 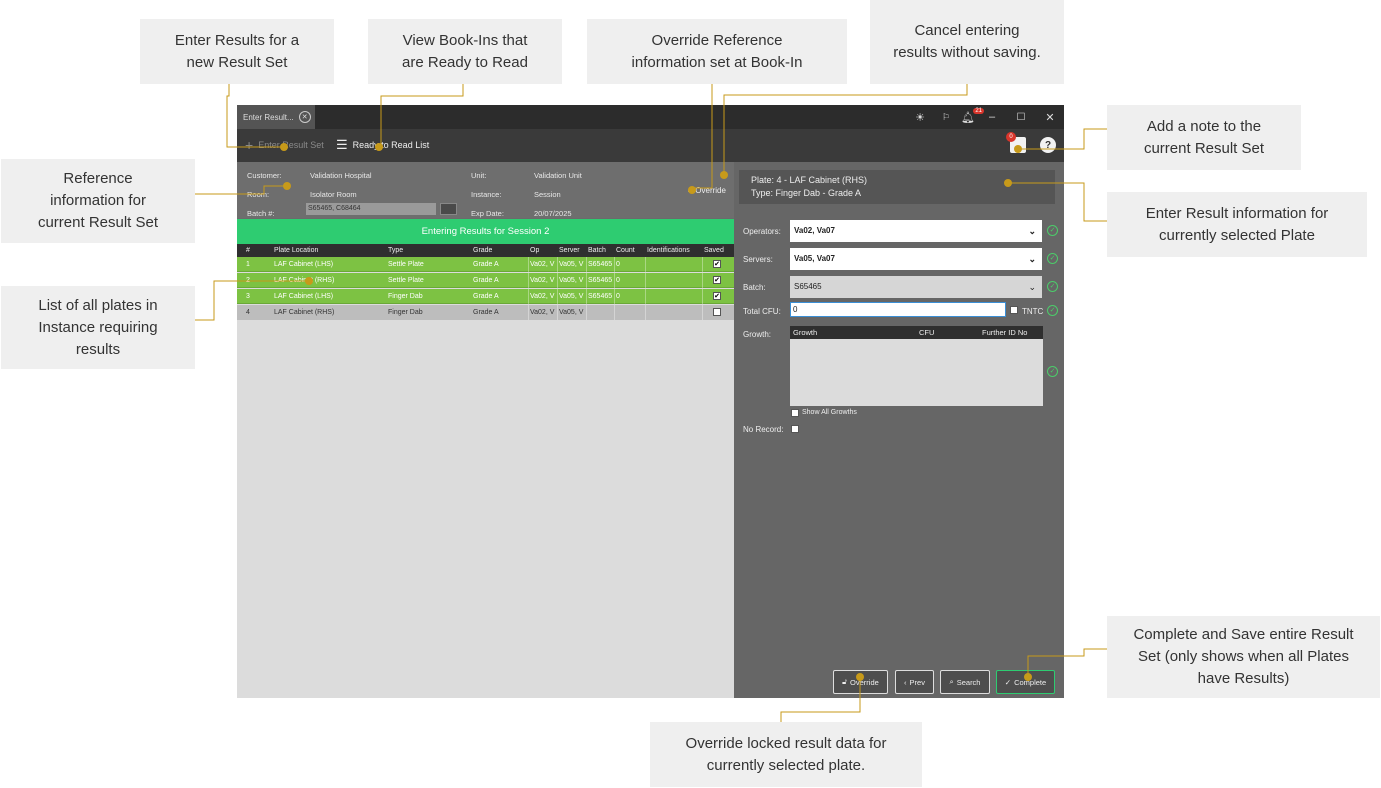 What do you see at coordinates (448, 209) in the screenshot?
I see `batch-lookup-button` at bounding box center [448, 209].